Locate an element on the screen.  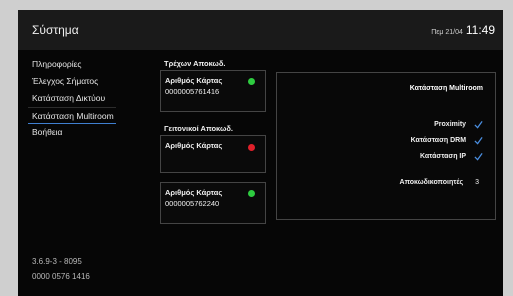
neighbor-decoder-card: Αριθμός Κάρτας is located at coordinates (213, 154).